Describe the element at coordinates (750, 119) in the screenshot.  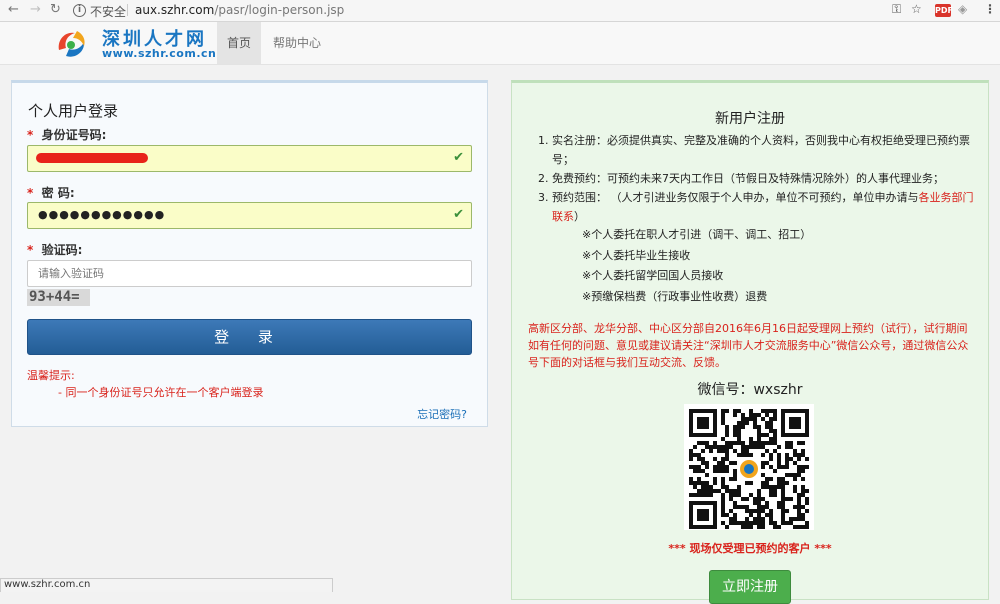
I see `register-title: 新用户注册` at that location.